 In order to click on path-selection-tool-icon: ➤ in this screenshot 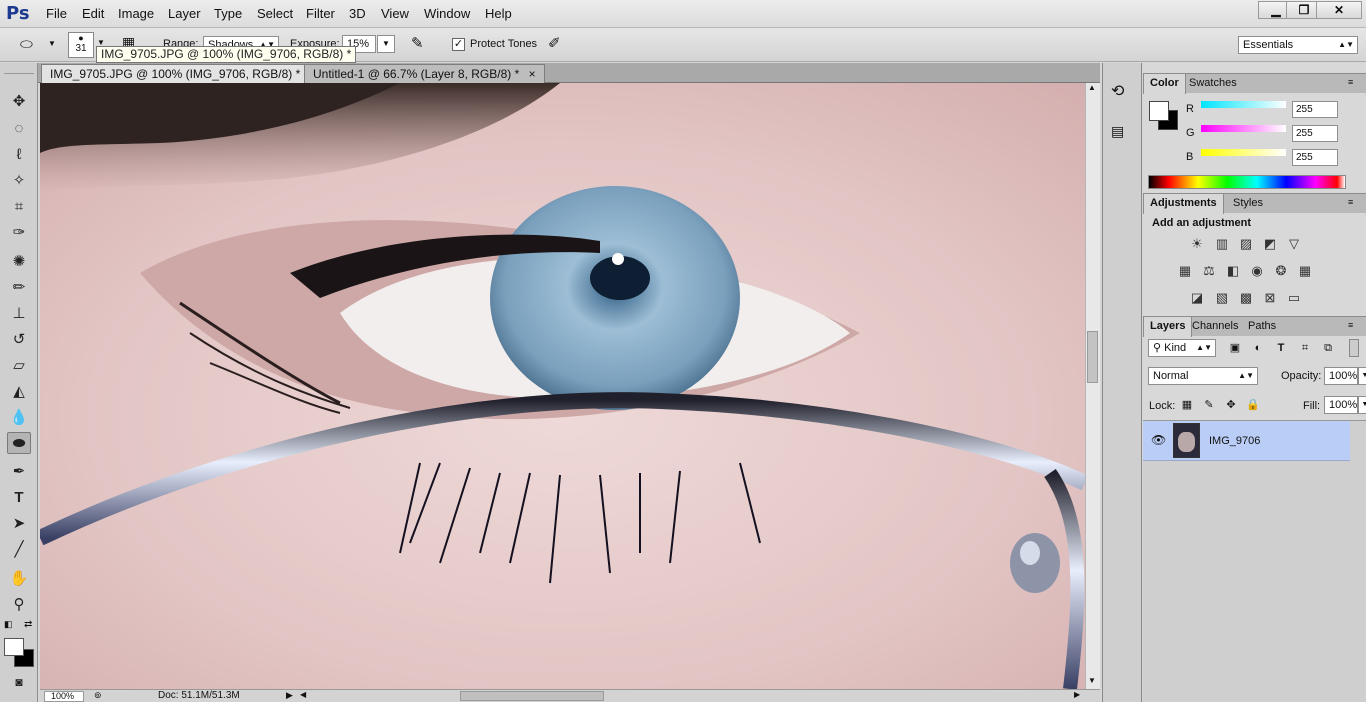, I will do `click(19, 524)`.